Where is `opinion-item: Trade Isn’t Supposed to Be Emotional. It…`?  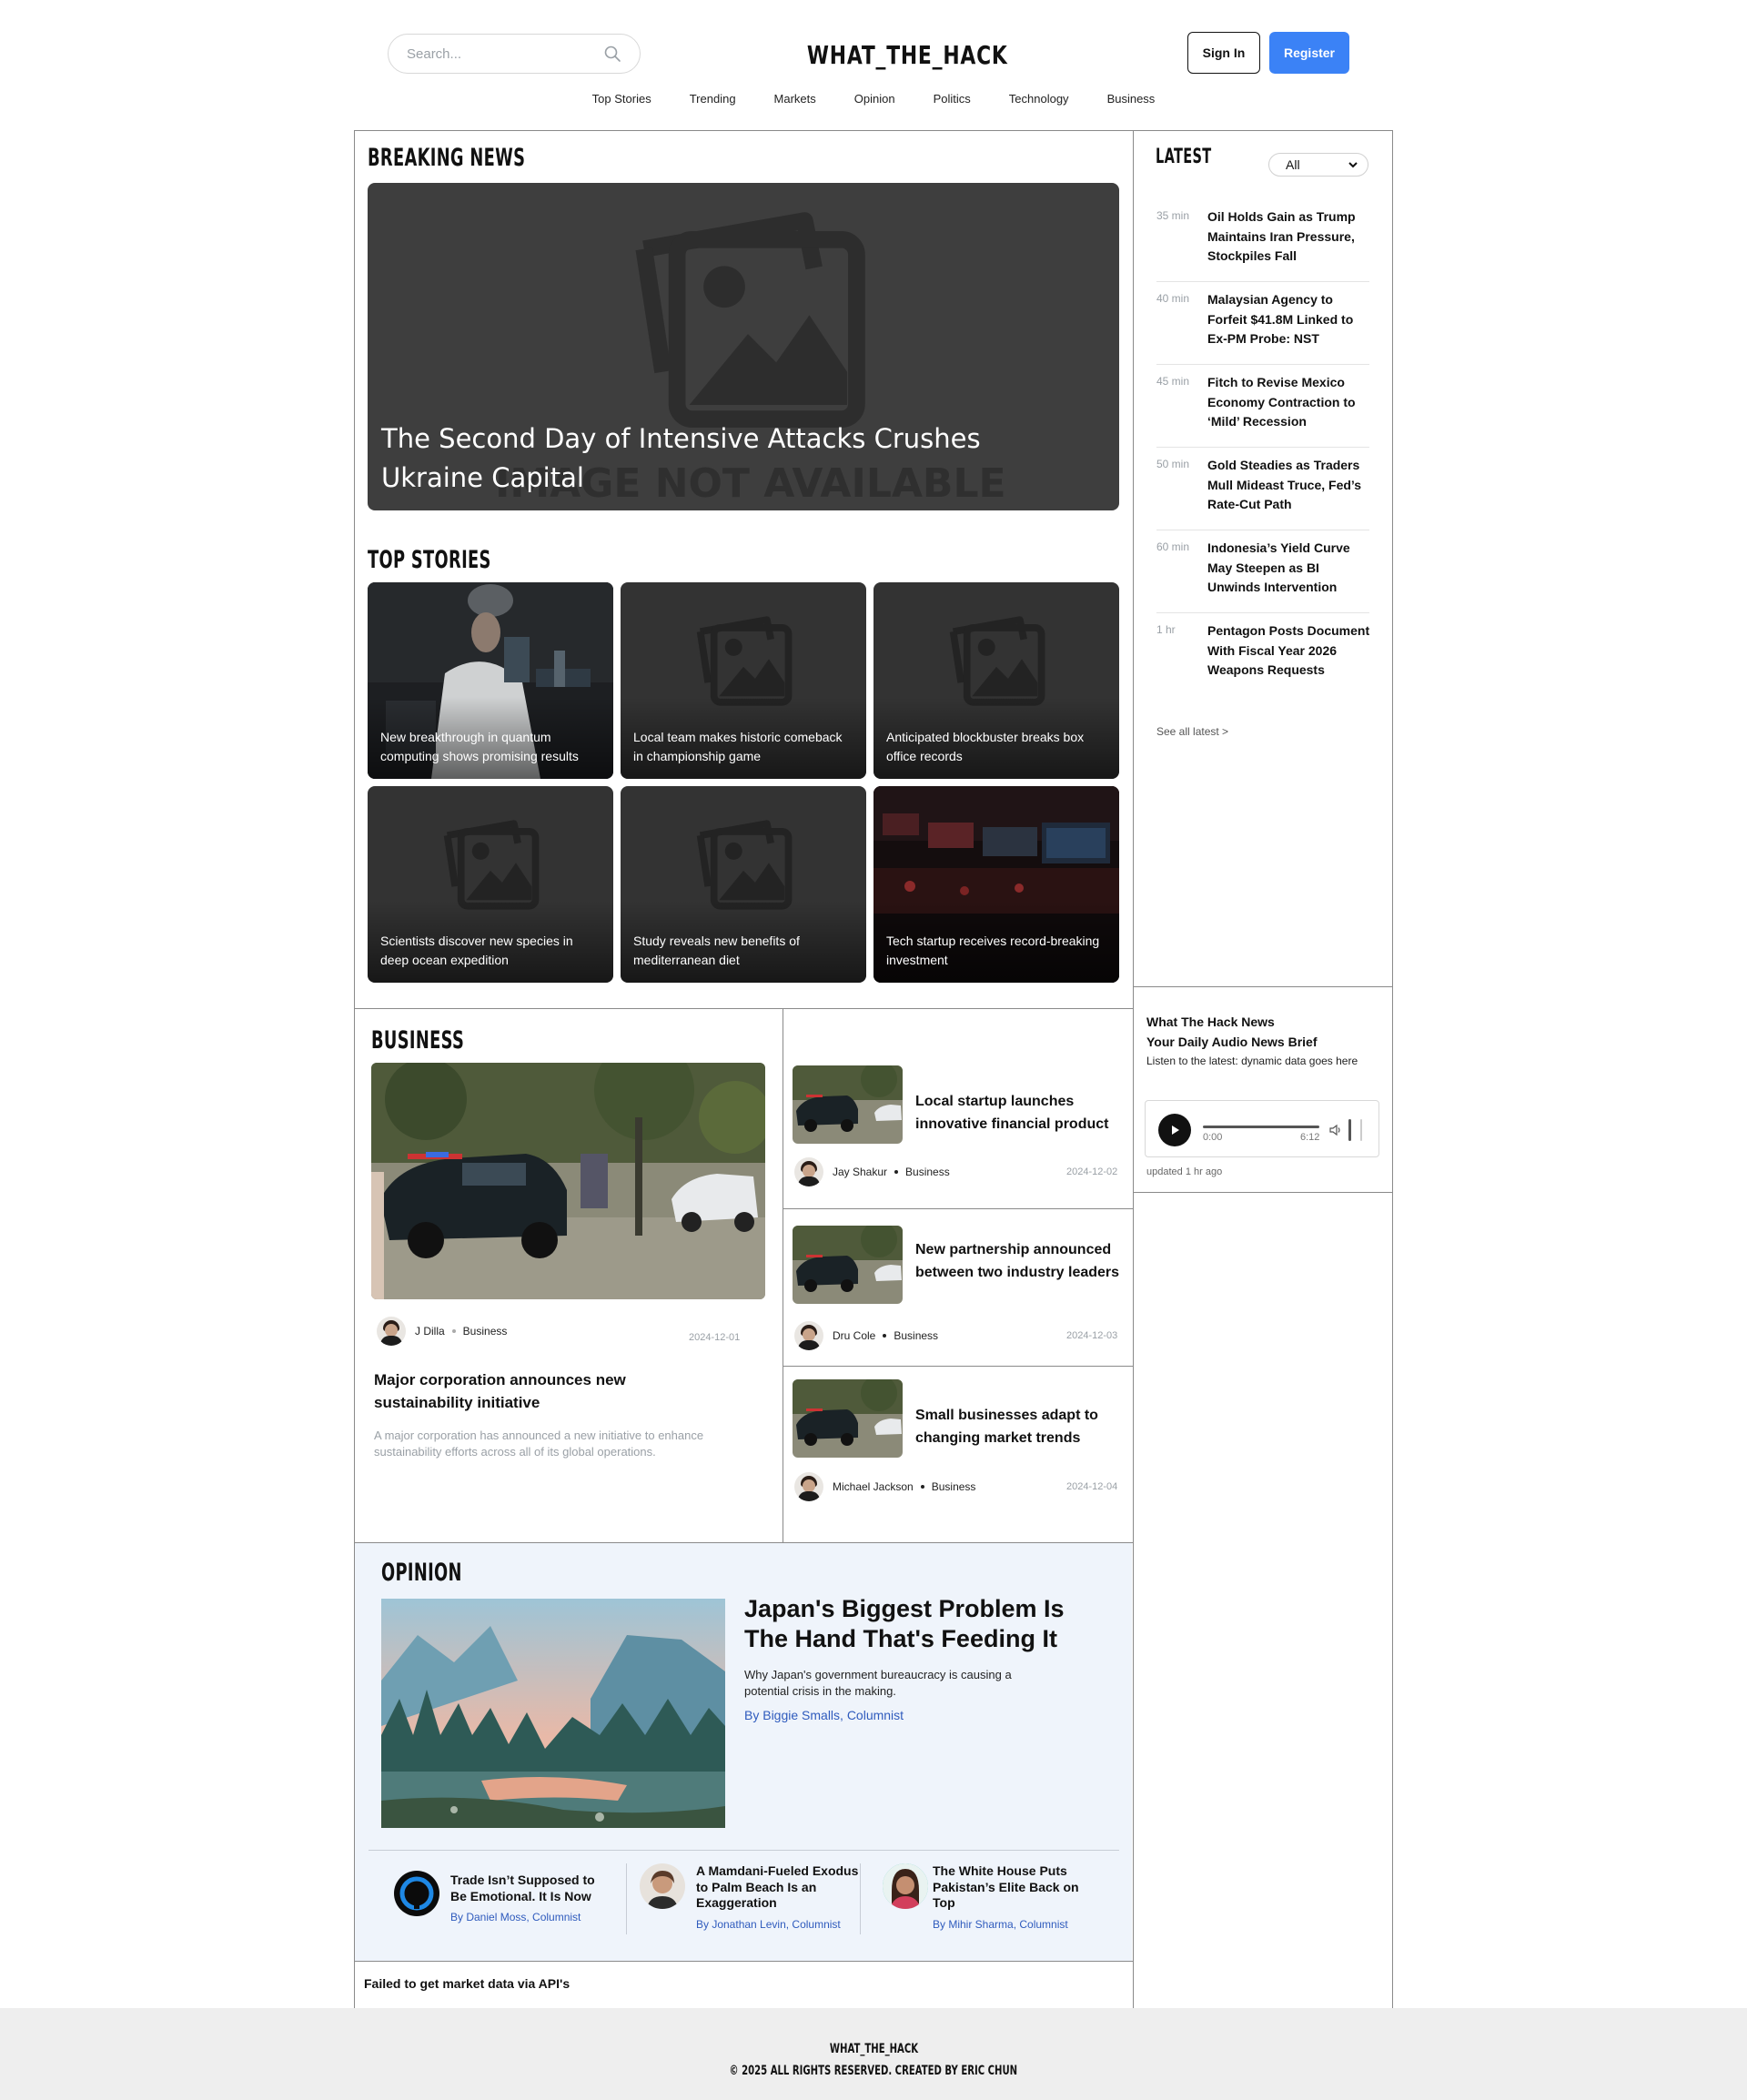 opinion-item: Trade Isn’t Supposed to Be Emotional. It… is located at coordinates (508, 1899).